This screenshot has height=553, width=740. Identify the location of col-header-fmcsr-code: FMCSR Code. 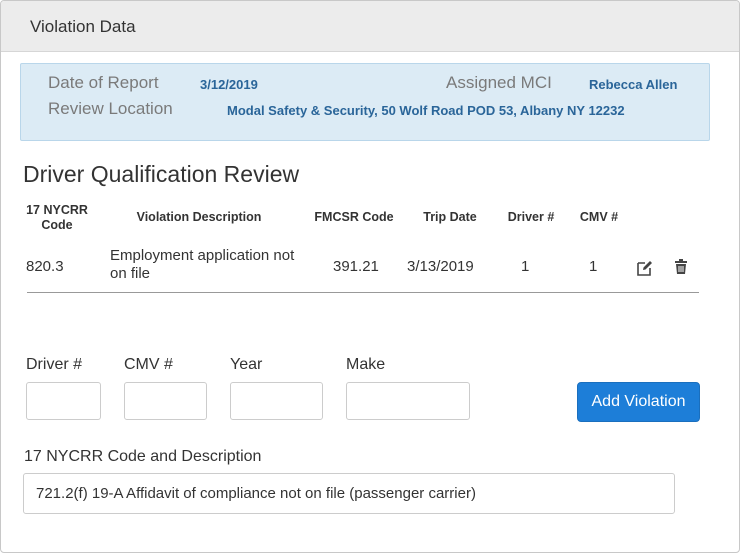
(354, 217).